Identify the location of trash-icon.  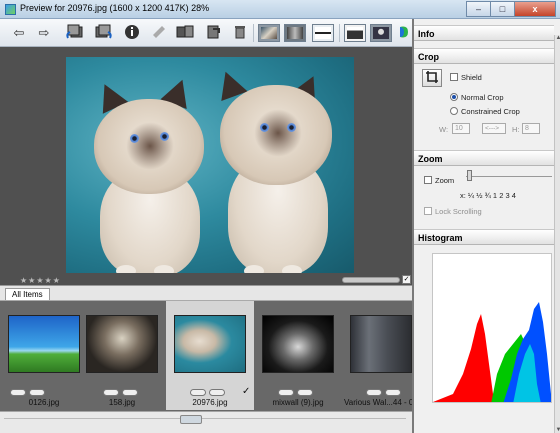
(240, 33).